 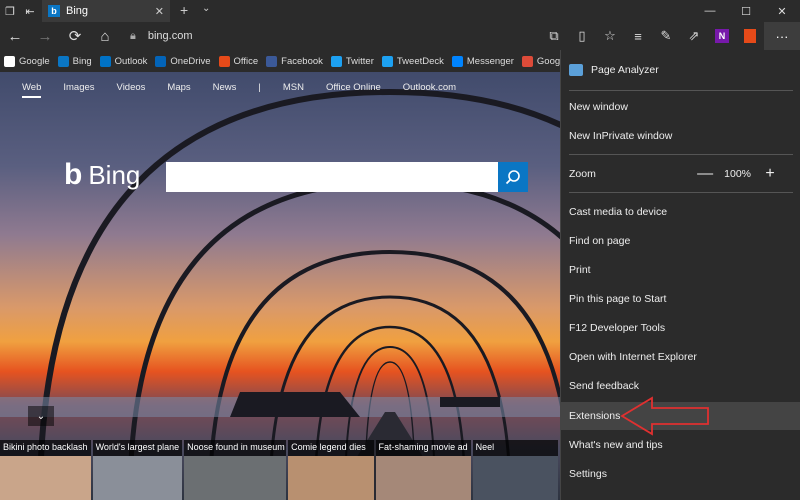 I want to click on menu-open-with-ie: Open with Internet Explorer, so click(x=680, y=357).